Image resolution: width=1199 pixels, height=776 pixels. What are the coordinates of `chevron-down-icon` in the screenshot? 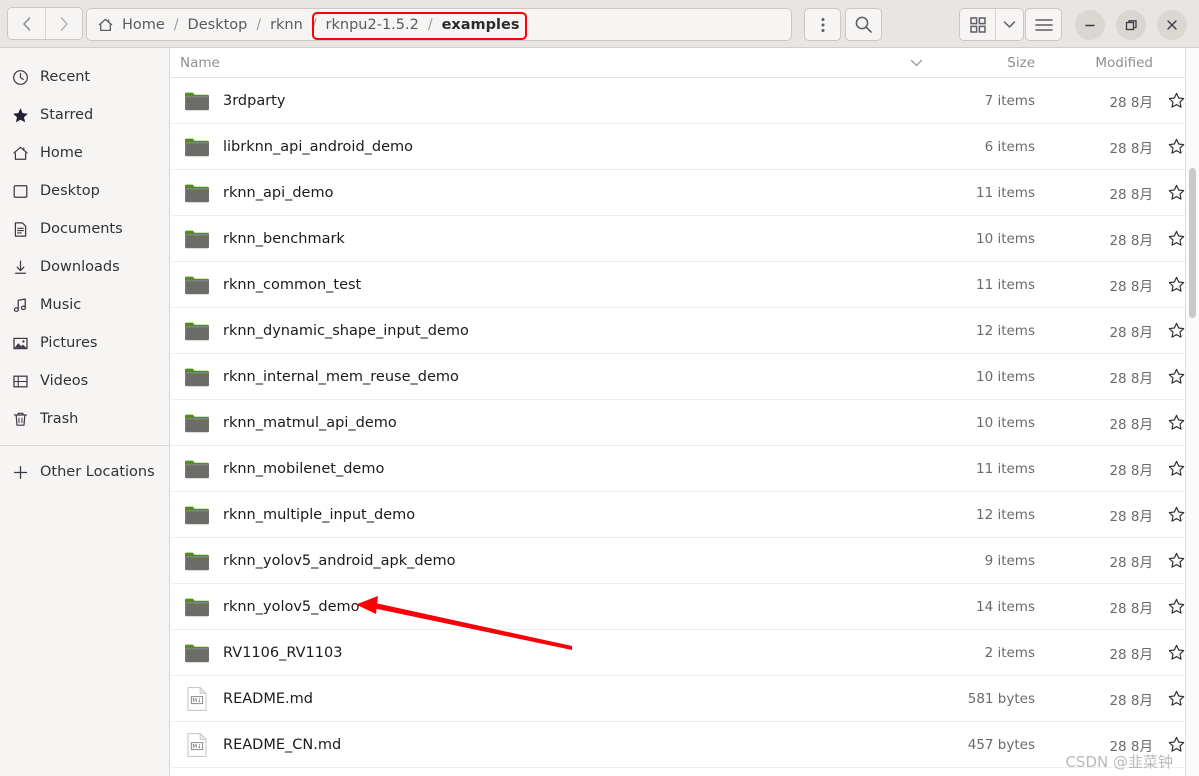 It's located at (1009, 24).